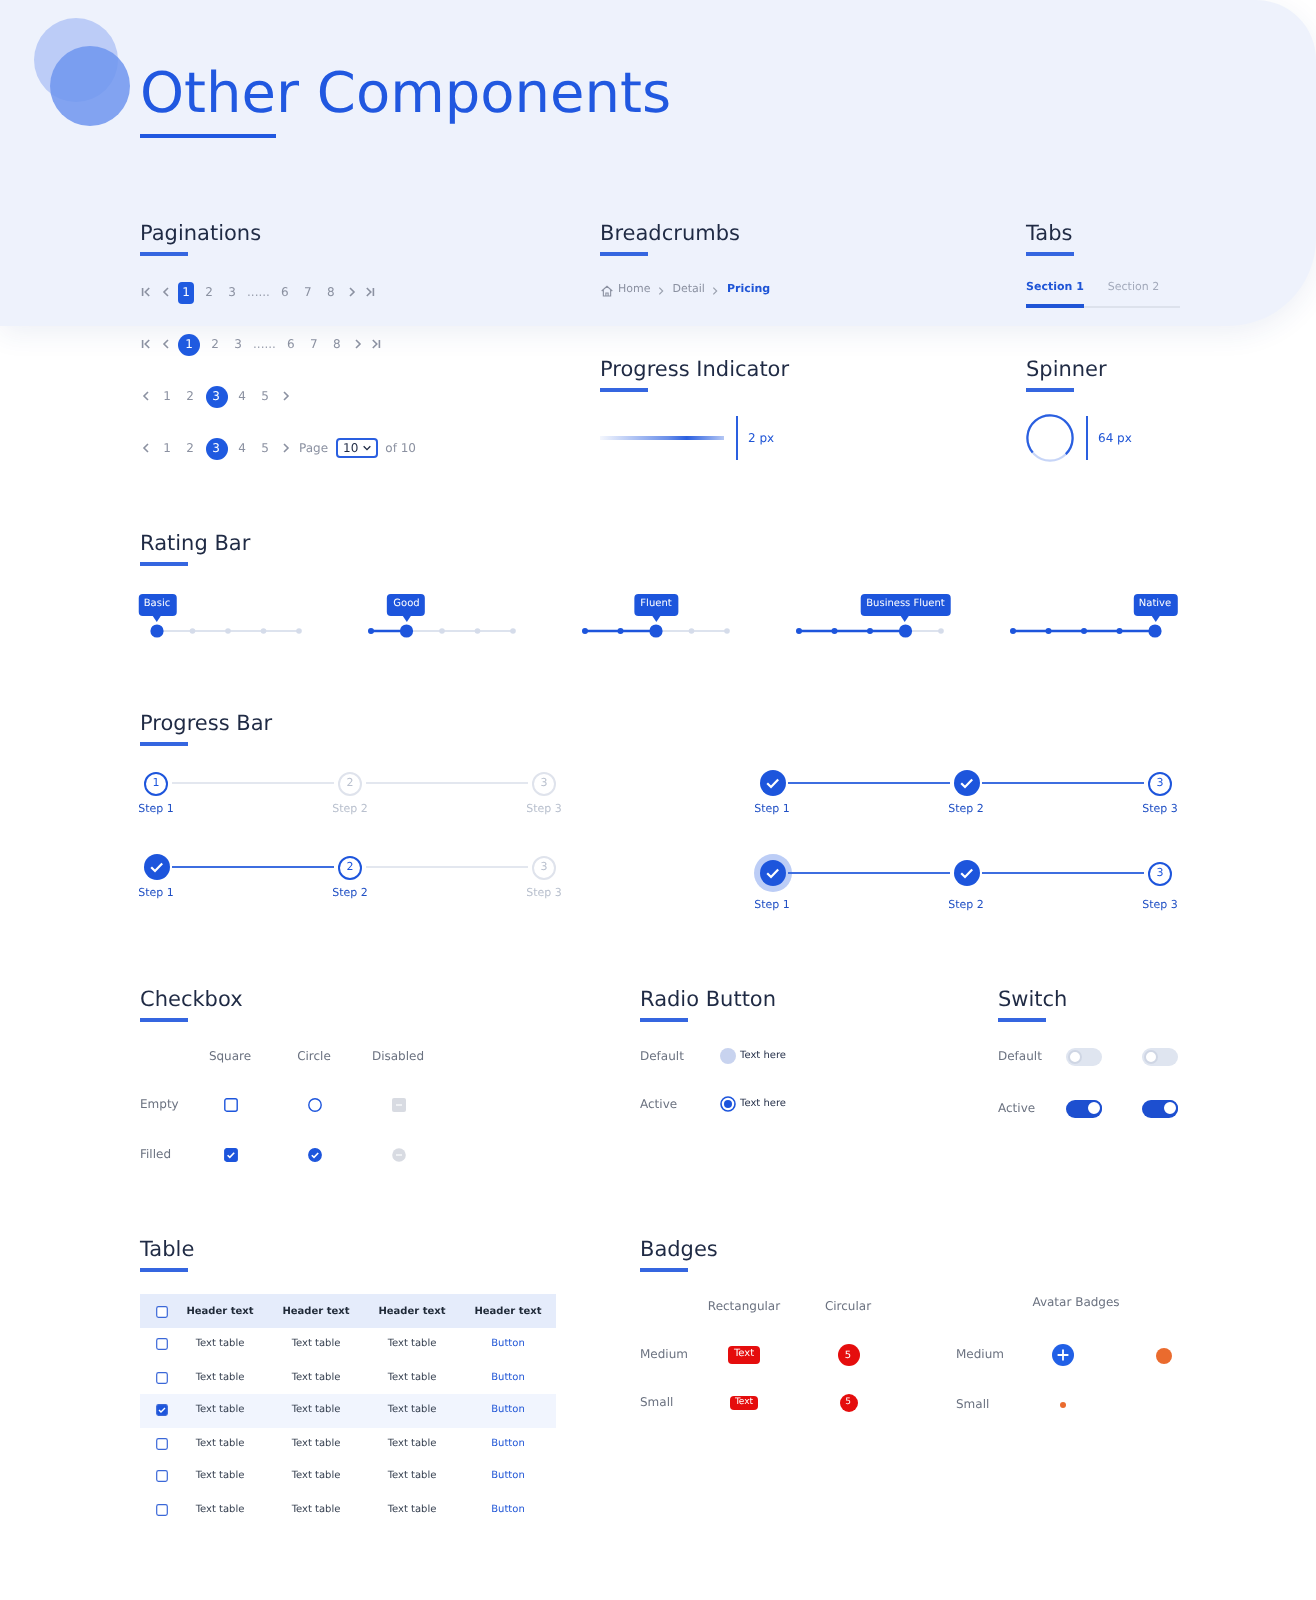 The image size is (1316, 1600). I want to click on section-title: Rating Bar, so click(195, 544).